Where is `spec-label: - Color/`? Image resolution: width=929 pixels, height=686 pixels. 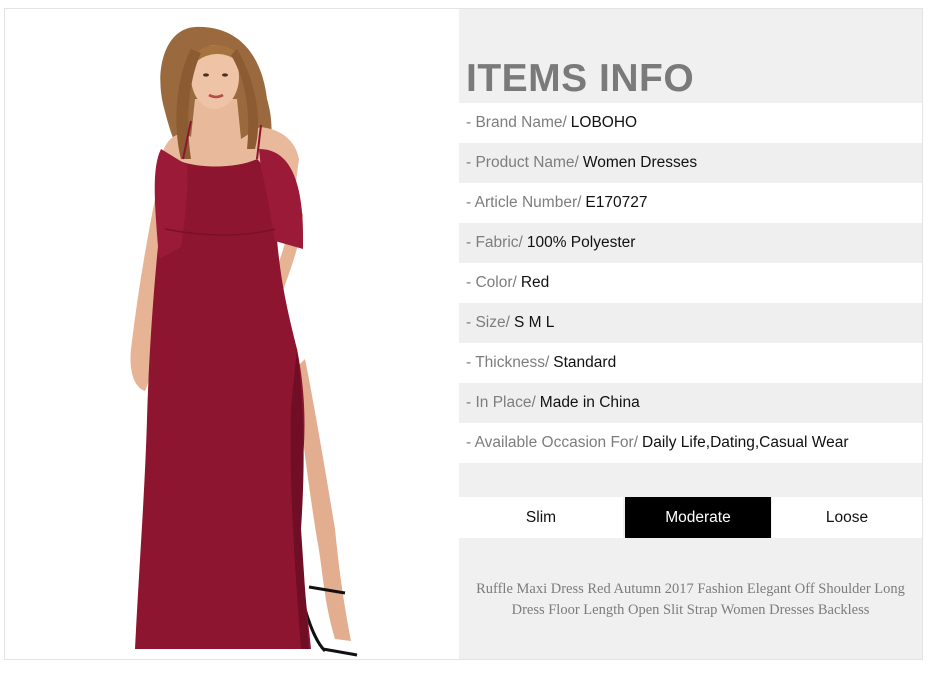
spec-label: - Color/ is located at coordinates (491, 282).